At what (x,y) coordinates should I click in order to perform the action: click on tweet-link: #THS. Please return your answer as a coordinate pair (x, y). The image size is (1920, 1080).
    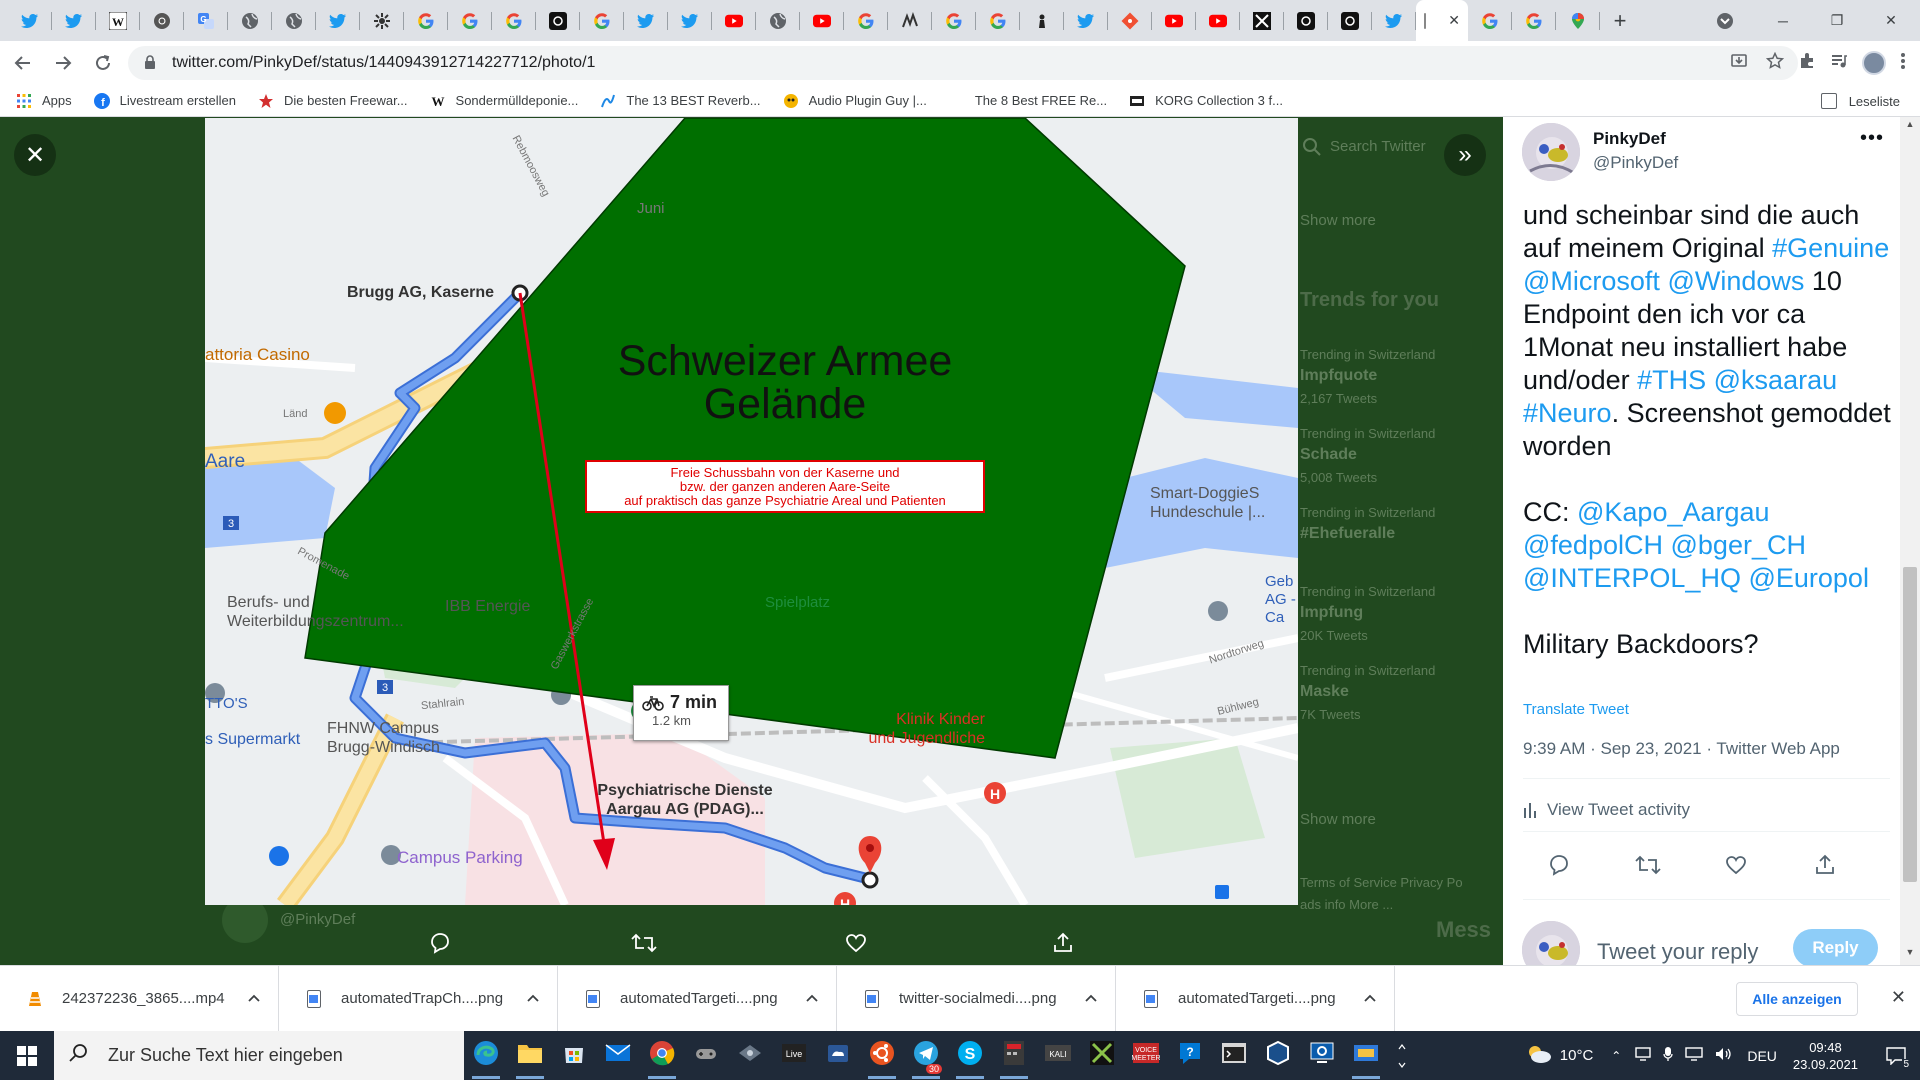
    Looking at the image, I should click on (1671, 380).